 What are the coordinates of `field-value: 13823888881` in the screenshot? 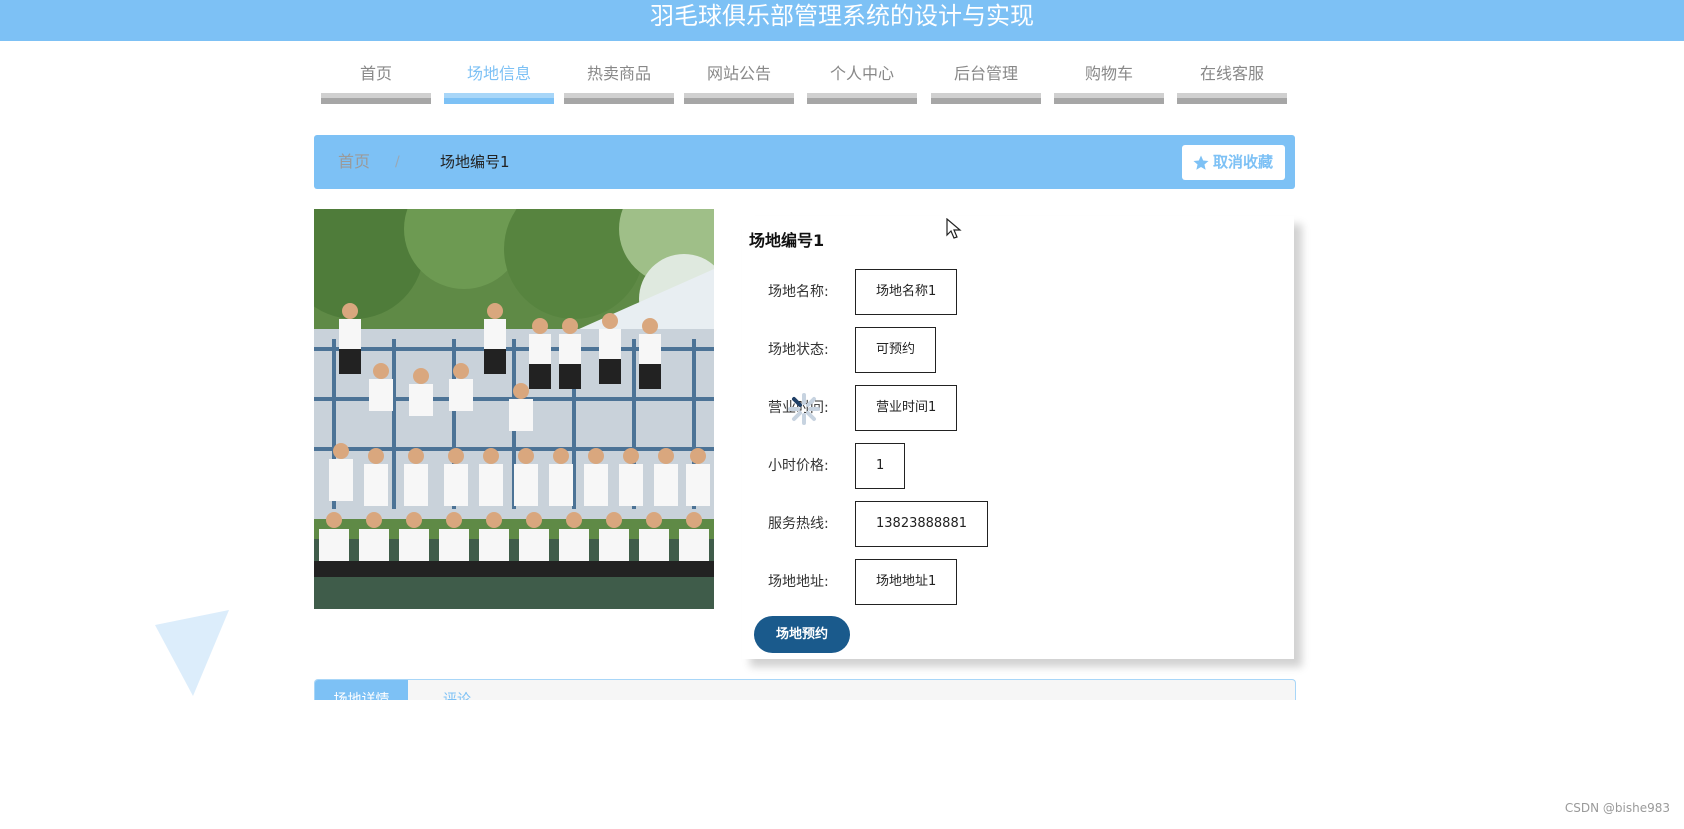 It's located at (921, 524).